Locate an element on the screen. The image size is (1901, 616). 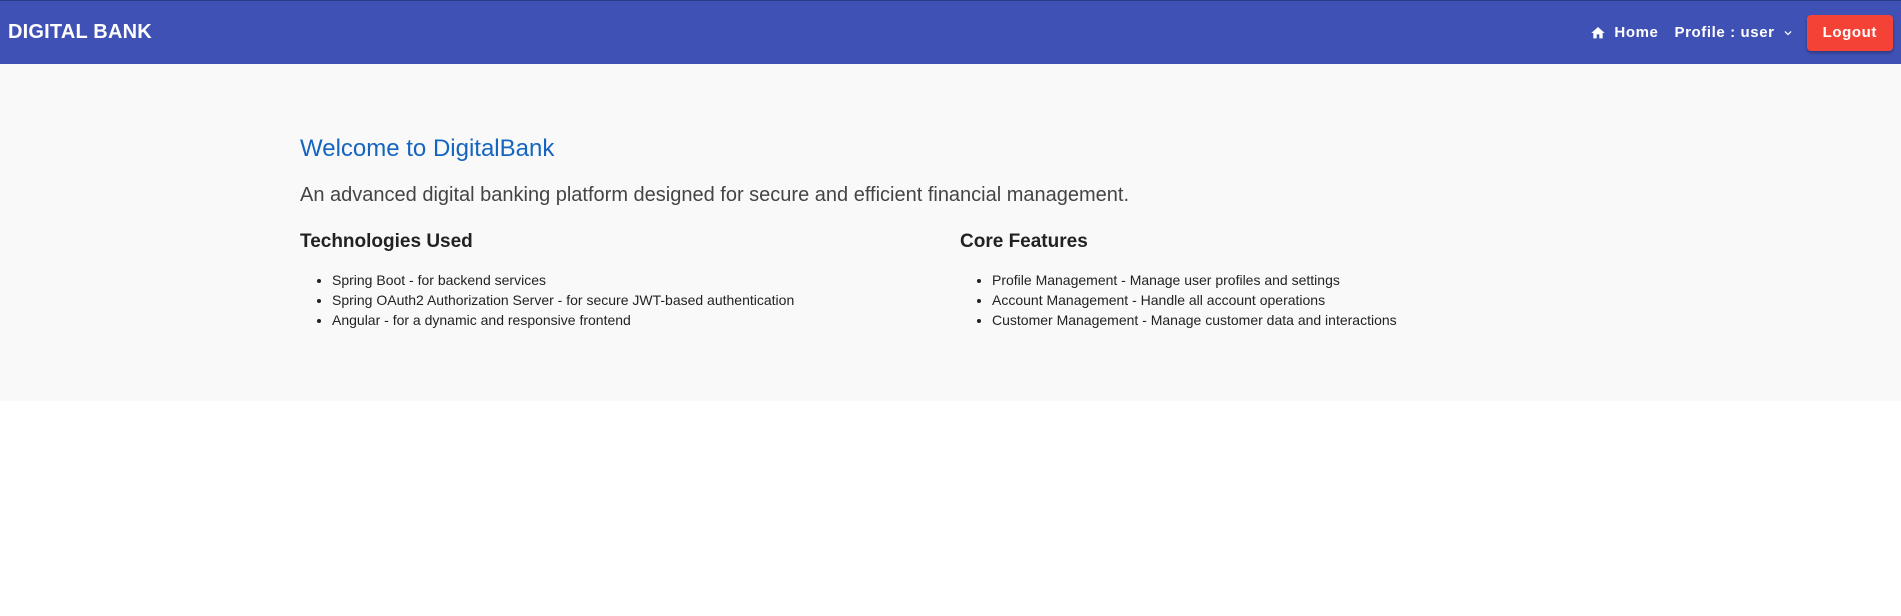
home-label: Home is located at coordinates (1636, 32).